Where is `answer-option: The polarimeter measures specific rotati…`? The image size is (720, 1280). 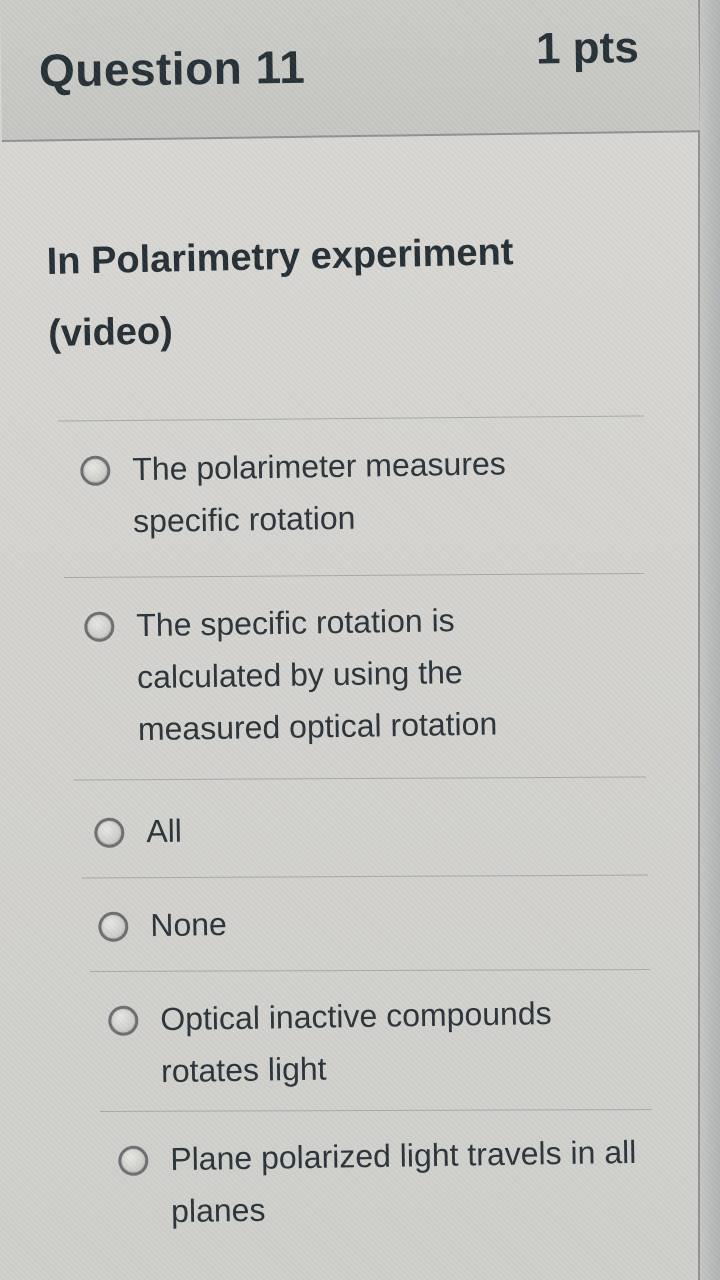 answer-option: The polarimeter measures specific rotati… is located at coordinates (340, 495).